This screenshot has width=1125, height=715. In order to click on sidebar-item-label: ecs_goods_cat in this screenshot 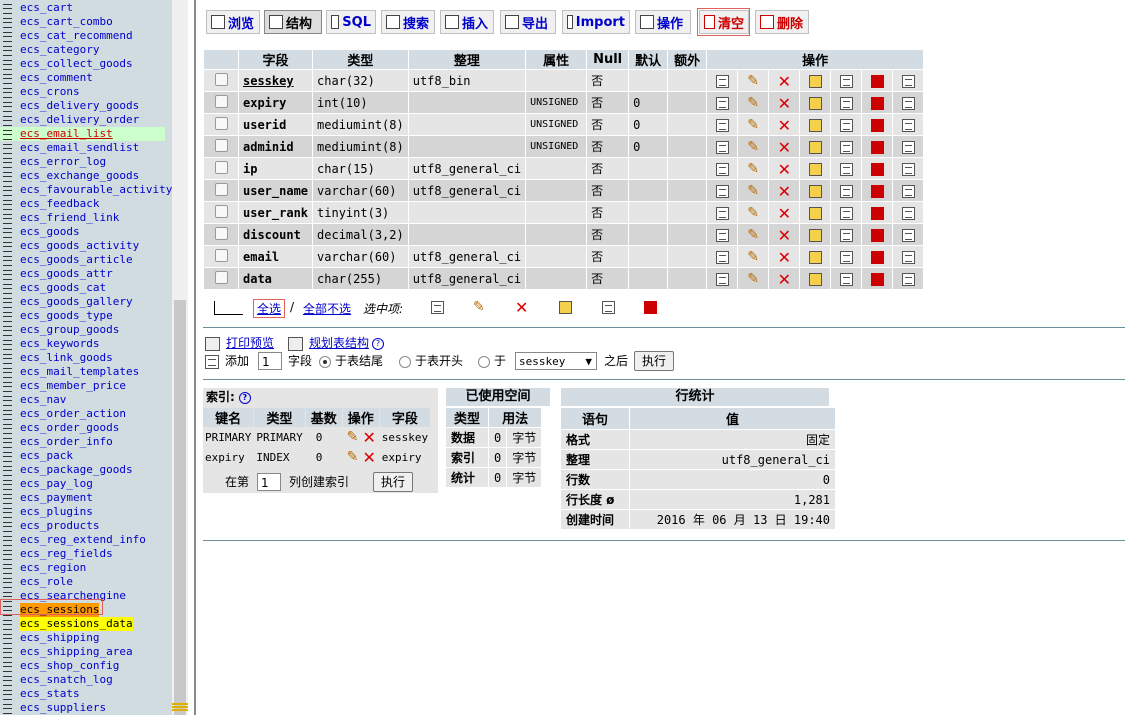, I will do `click(63, 288)`.